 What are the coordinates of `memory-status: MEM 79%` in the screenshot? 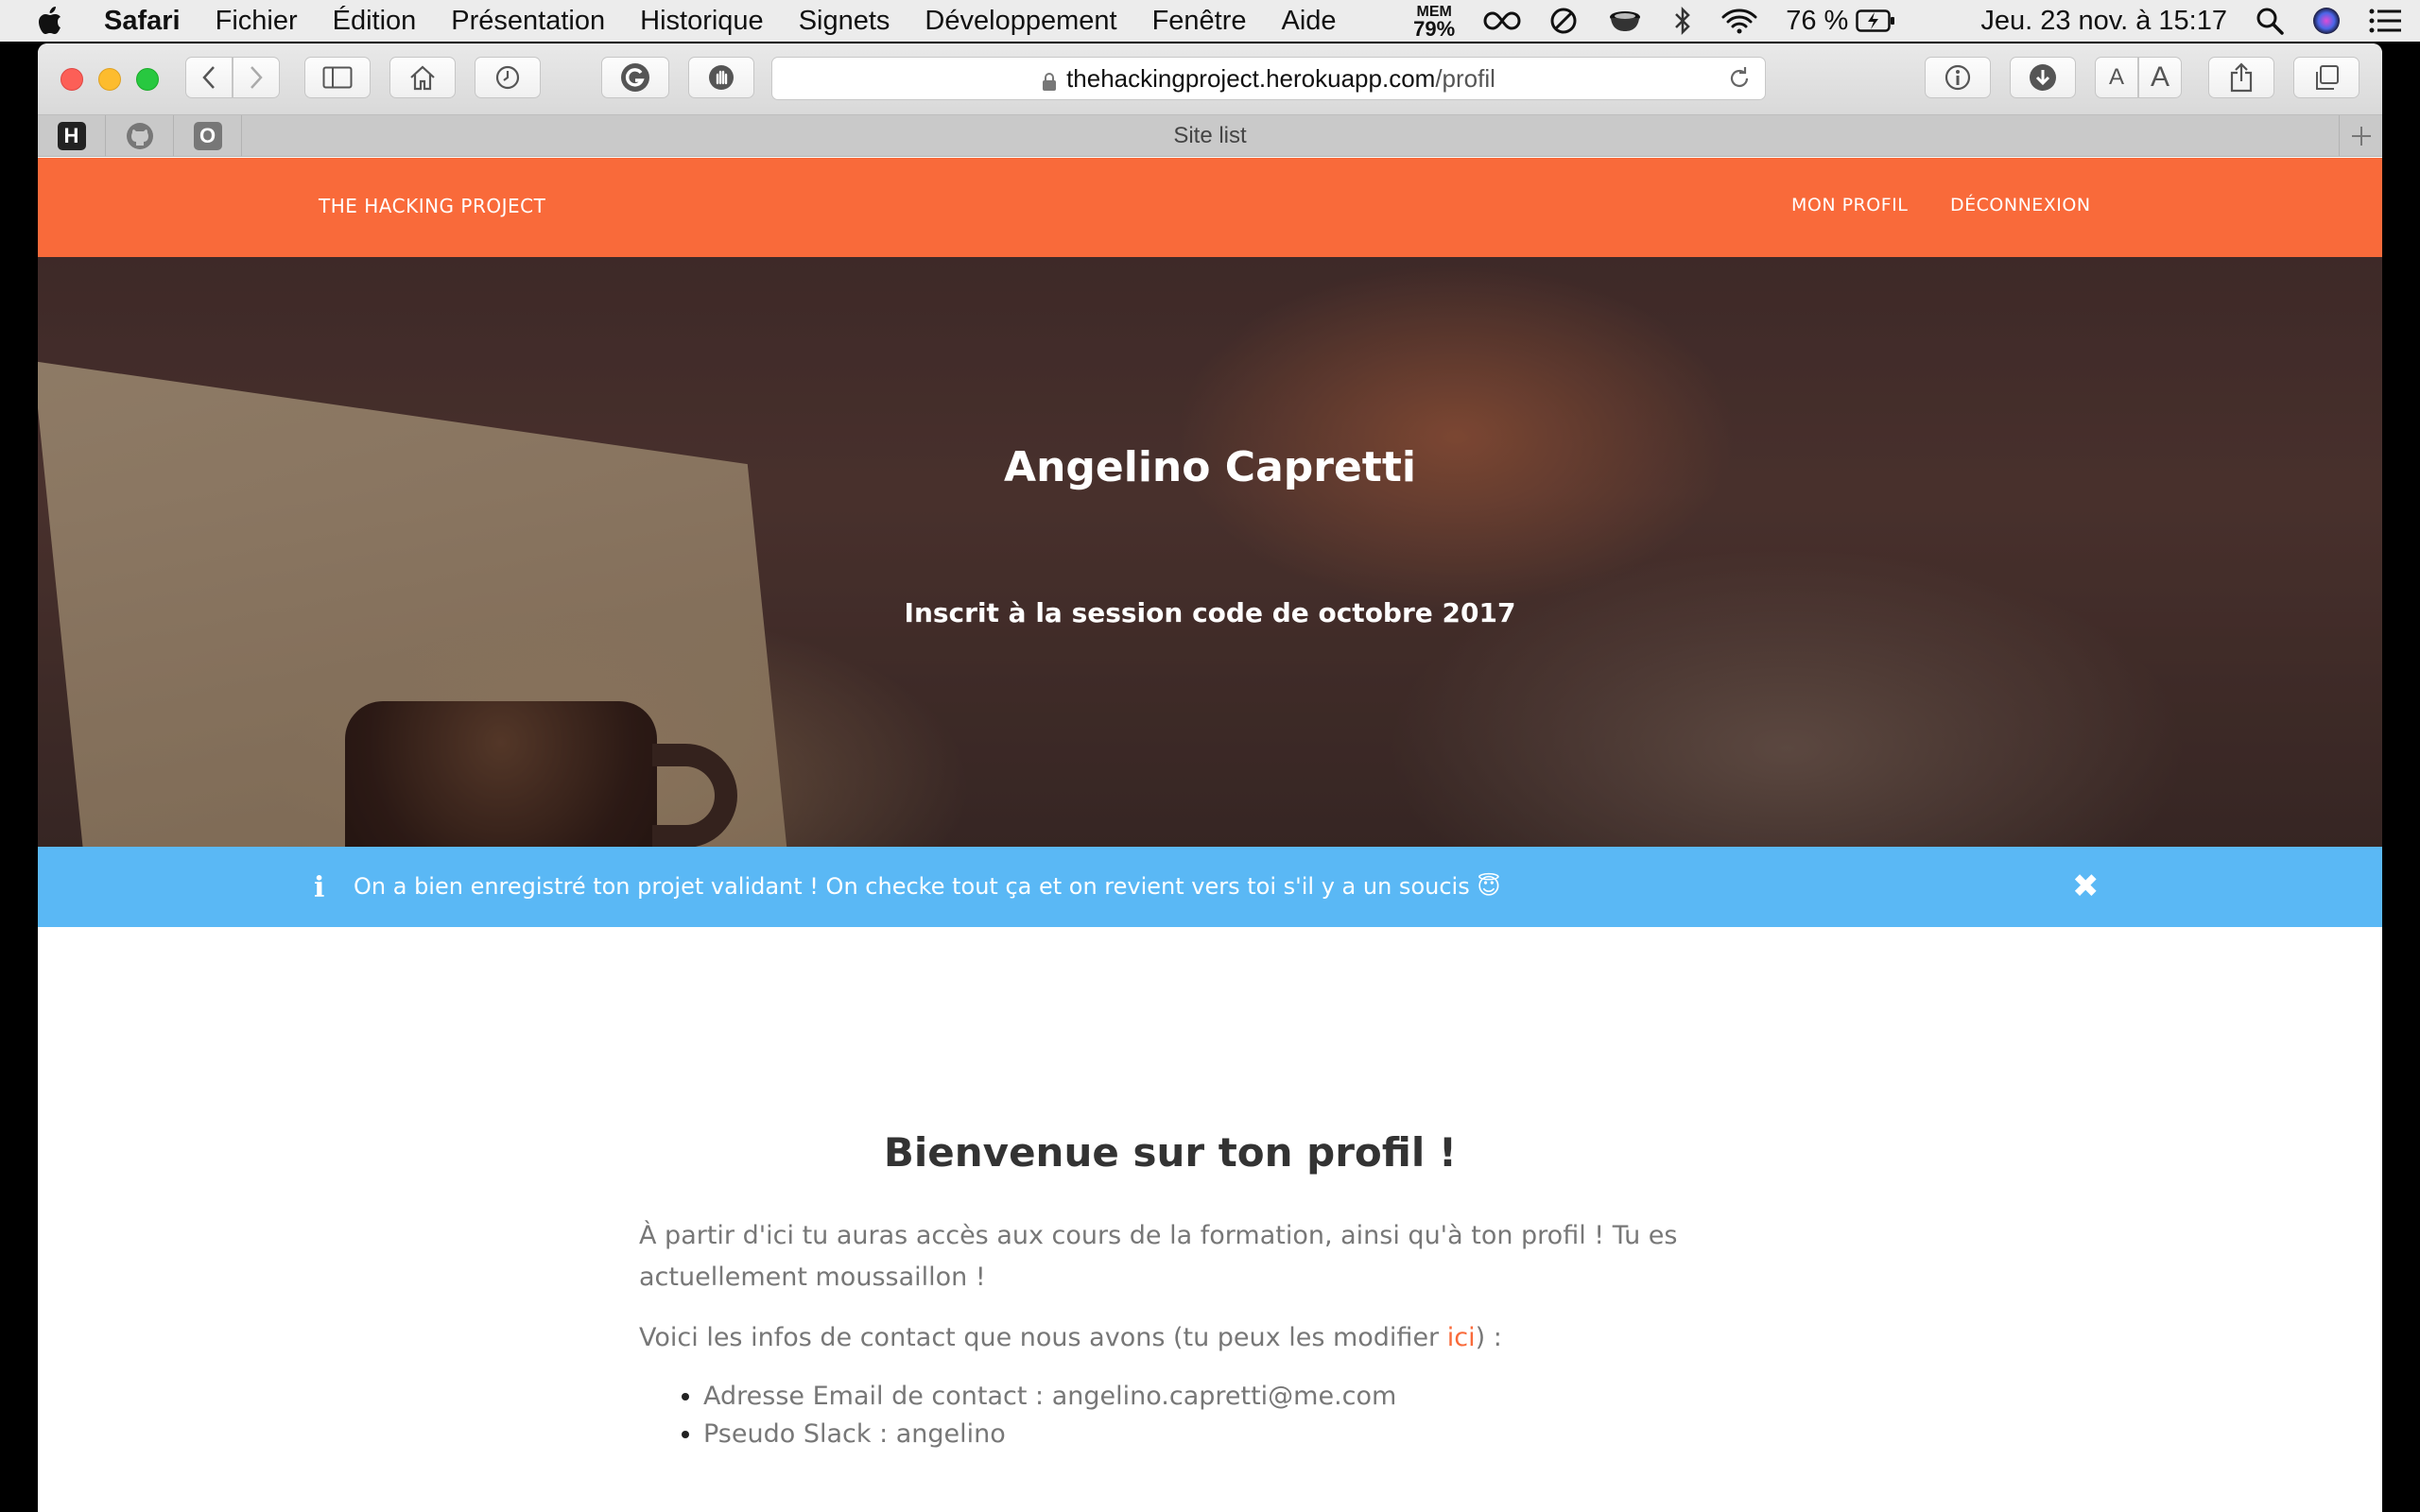 It's located at (1434, 22).